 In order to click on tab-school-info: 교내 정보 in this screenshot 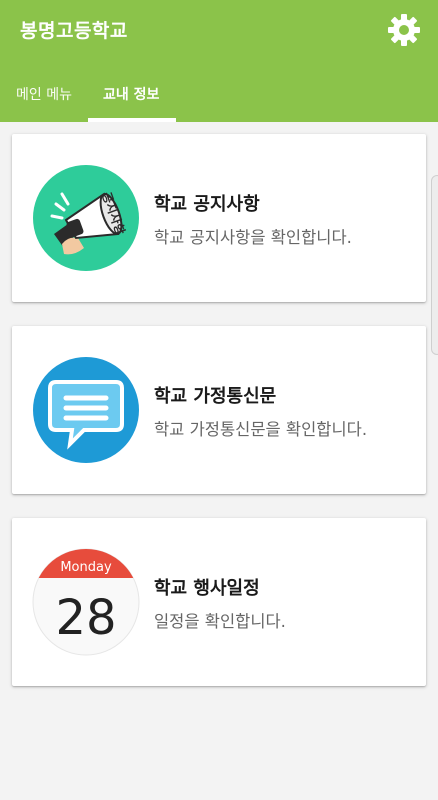, I will do `click(131, 94)`.